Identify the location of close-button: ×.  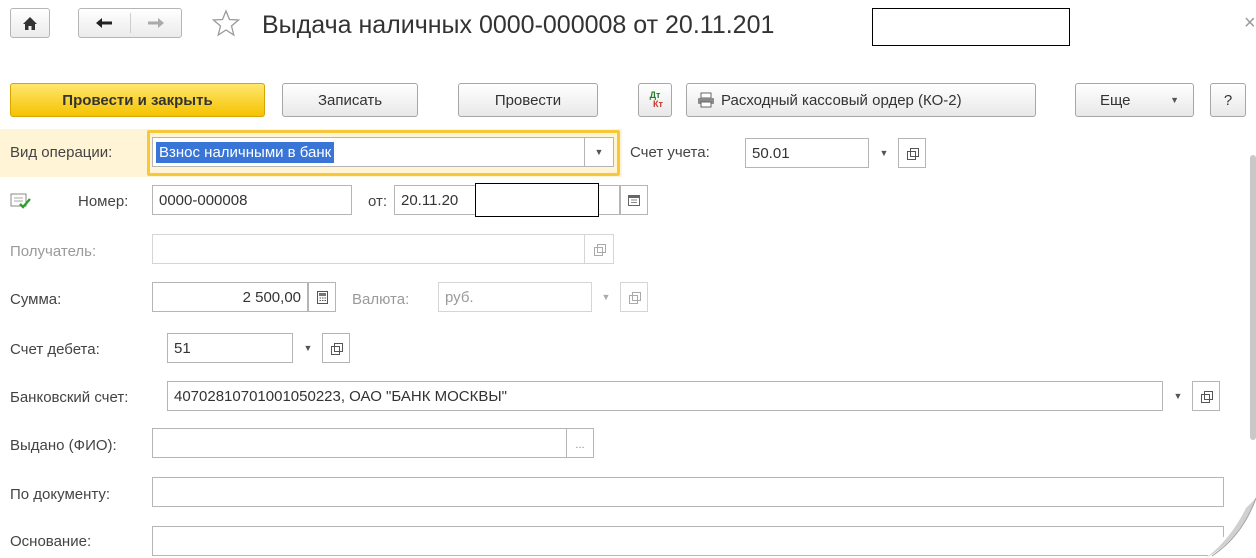
(1250, 23).